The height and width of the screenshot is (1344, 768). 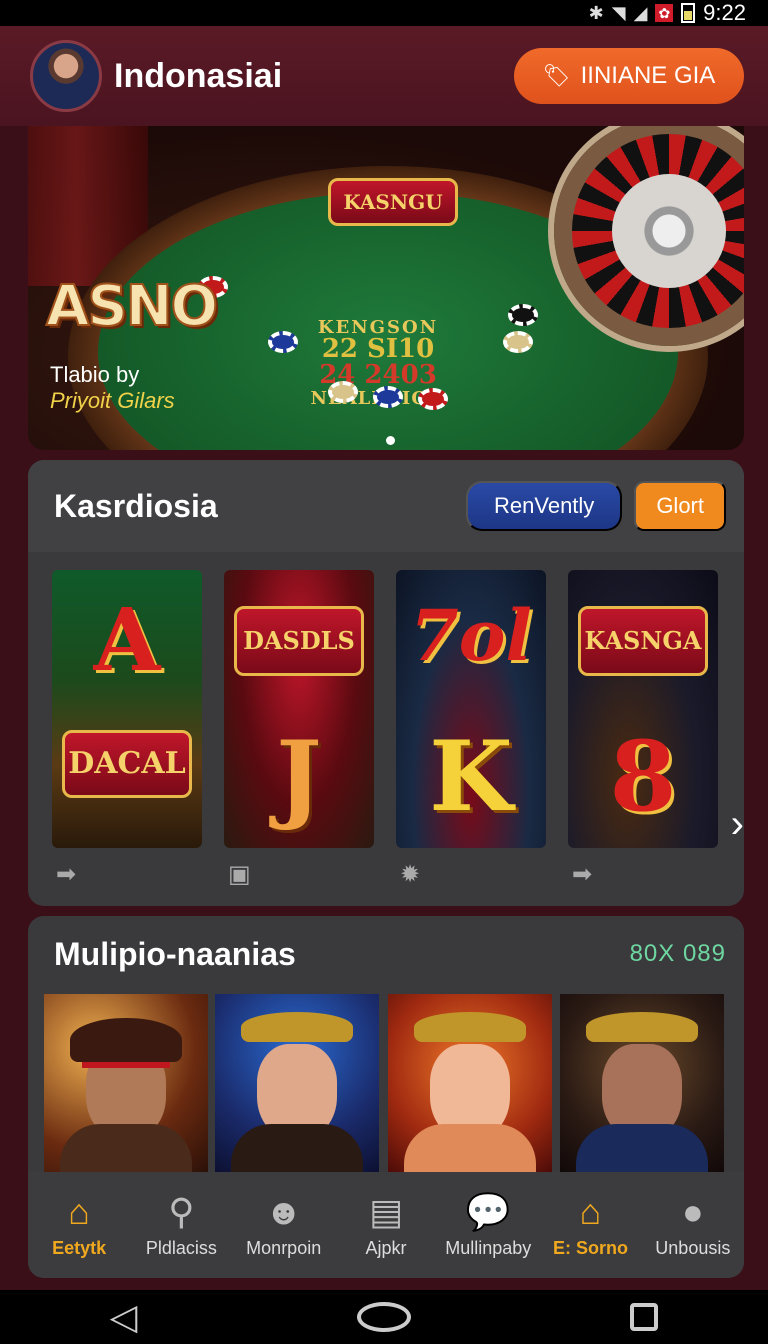 What do you see at coordinates (643, 641) in the screenshot?
I see `game-badge: KASNGA` at bounding box center [643, 641].